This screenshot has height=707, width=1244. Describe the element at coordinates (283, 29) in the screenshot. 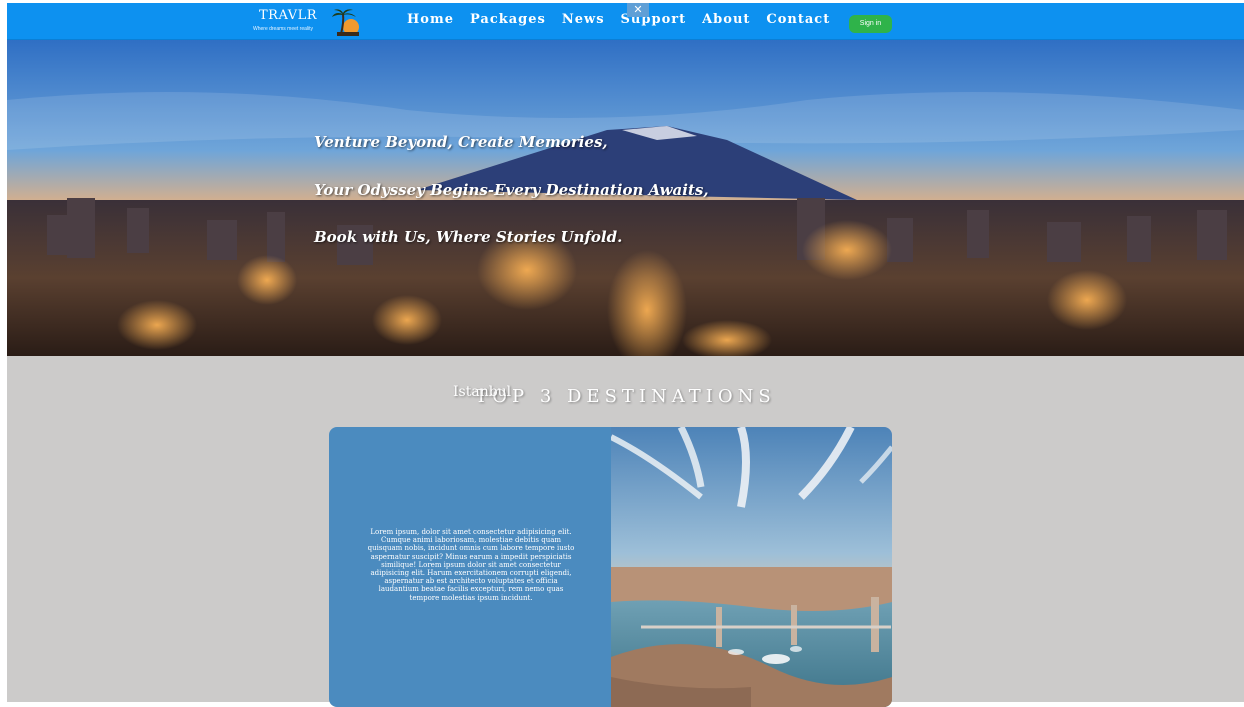

I see `brand-tagline: Where dreams meet reality` at that location.